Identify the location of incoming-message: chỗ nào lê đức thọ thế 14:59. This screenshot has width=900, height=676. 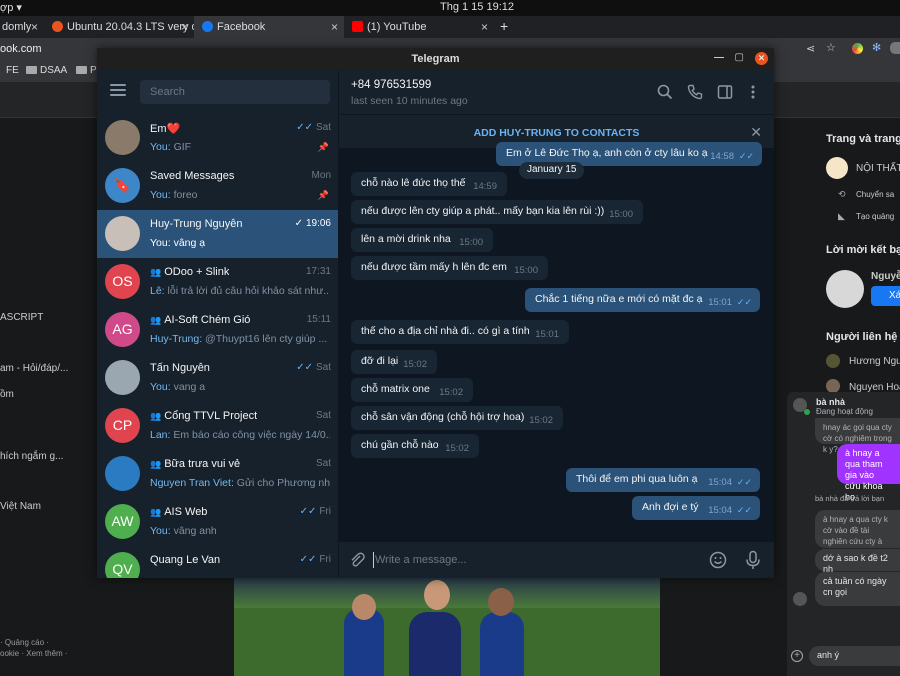
(429, 184).